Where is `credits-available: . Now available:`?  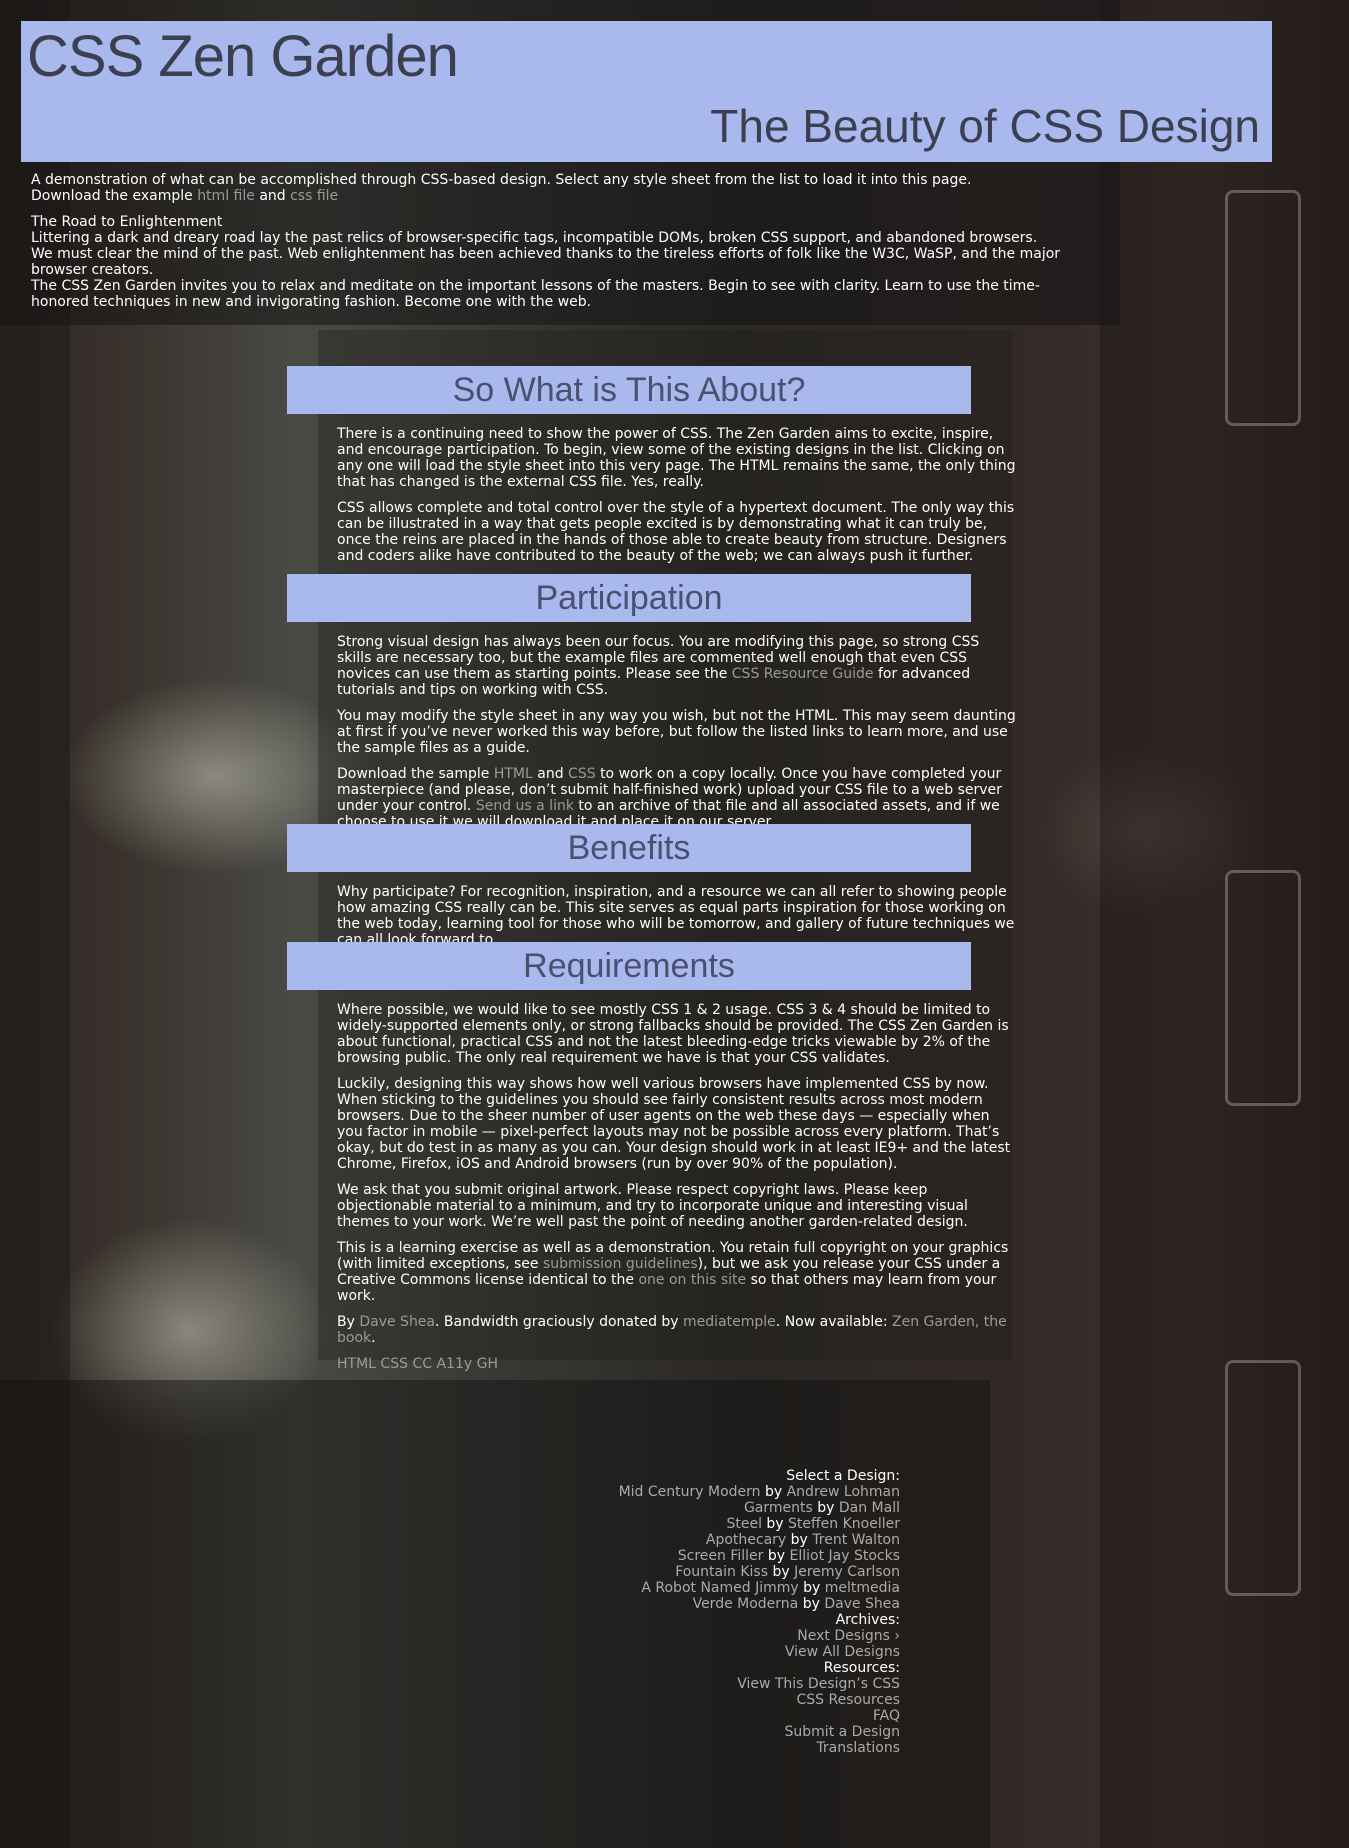
credits-available: . Now available: is located at coordinates (831, 1322).